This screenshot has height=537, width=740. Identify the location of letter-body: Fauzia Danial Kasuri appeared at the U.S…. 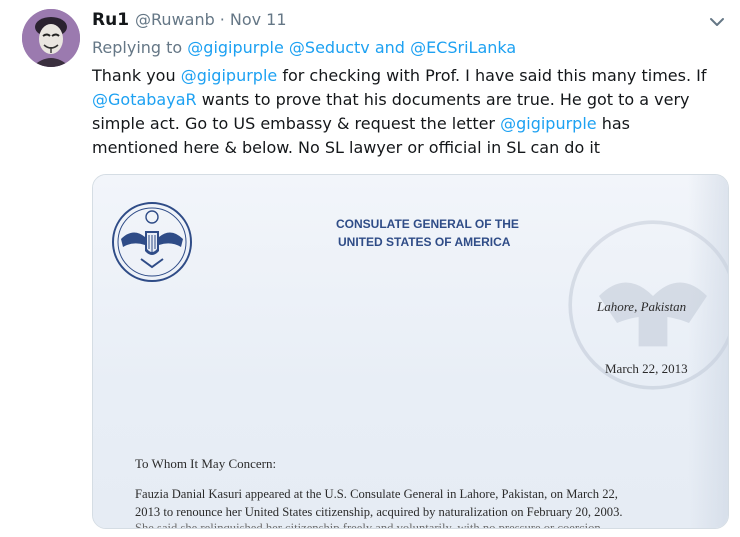
(425, 503).